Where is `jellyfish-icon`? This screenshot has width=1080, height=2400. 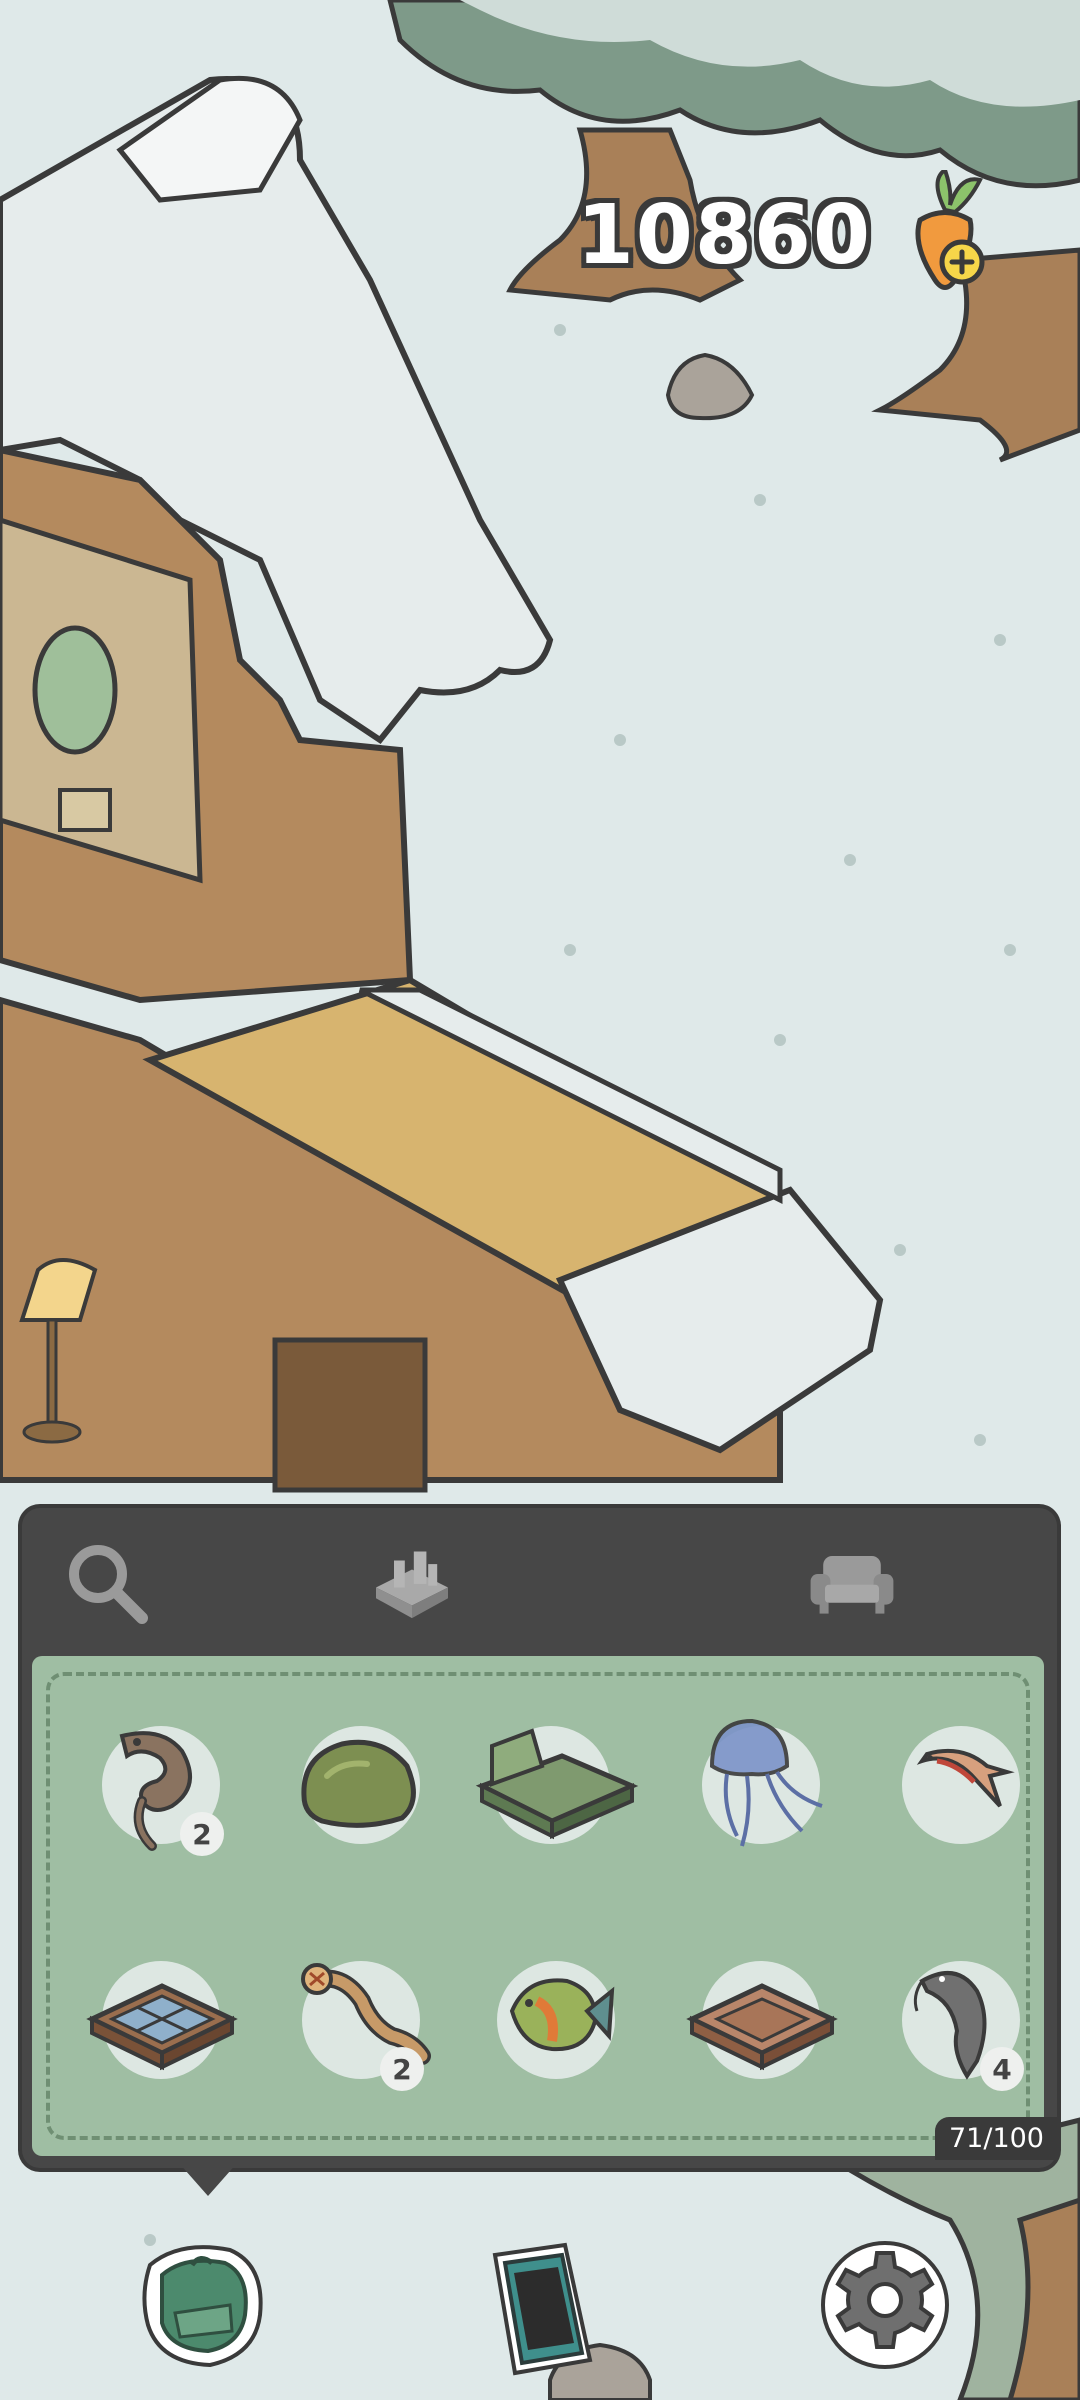
jellyfish-icon is located at coordinates (766, 1782).